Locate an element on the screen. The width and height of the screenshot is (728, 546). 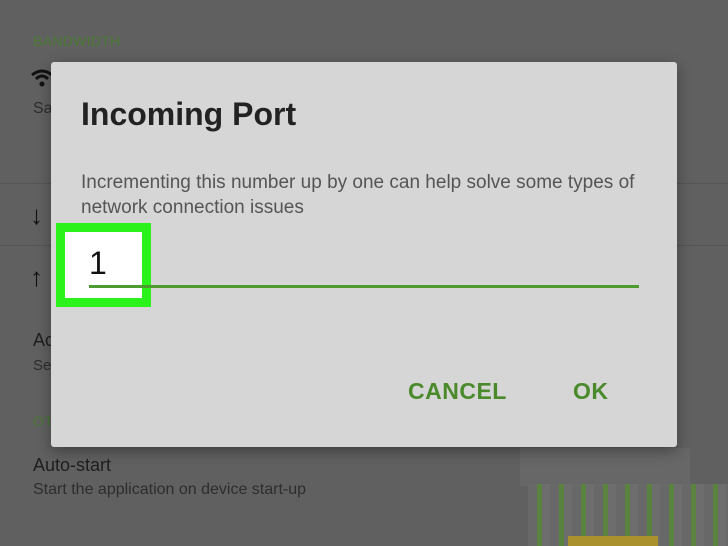
upload-arrow-icon: ↑ is located at coordinates (36, 277).